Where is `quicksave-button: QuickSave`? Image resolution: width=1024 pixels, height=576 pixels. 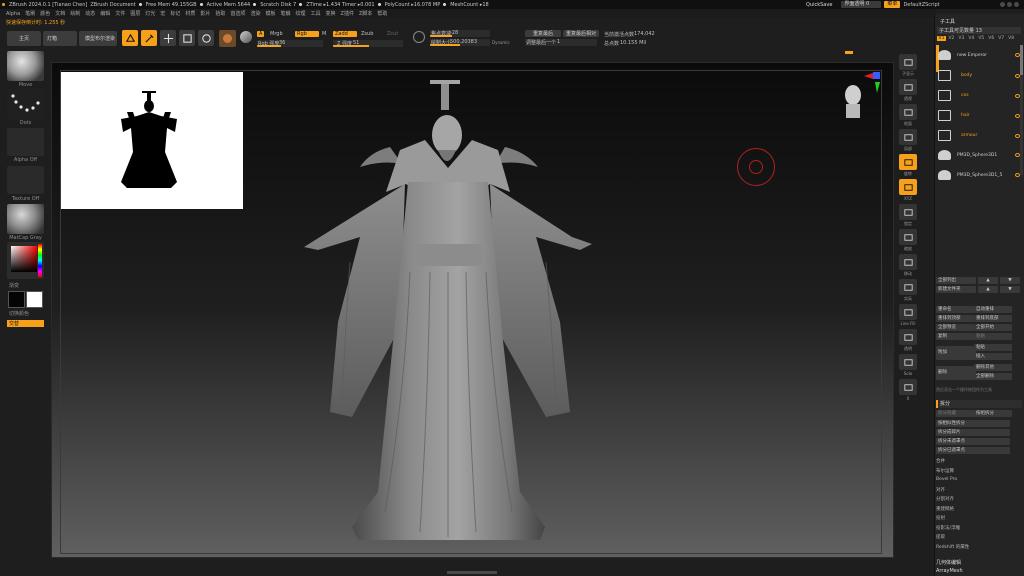
quicksave-button: QuickSave is located at coordinates (819, 5).